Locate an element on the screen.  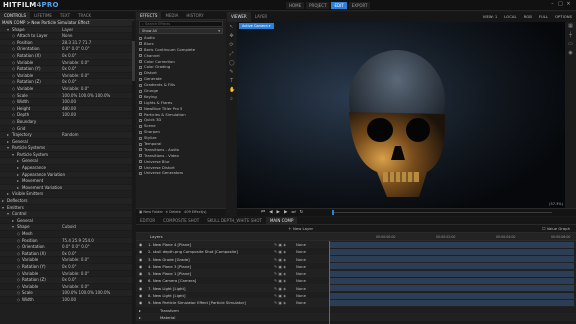
tab-text: TEXT is located at coordinates (65, 15).